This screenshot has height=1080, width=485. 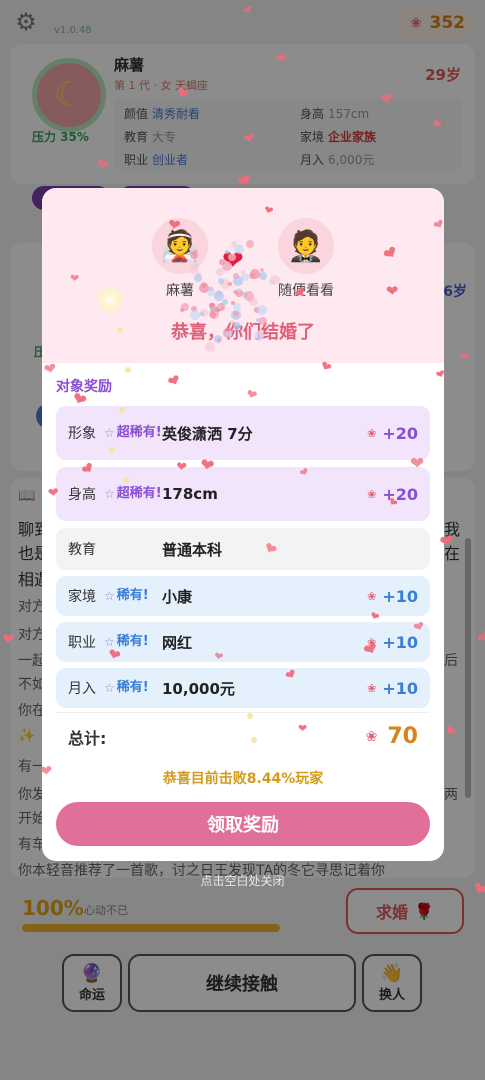 What do you see at coordinates (243, 332) in the screenshot?
I see `congrats-title: 恭喜，你们结婚了` at bounding box center [243, 332].